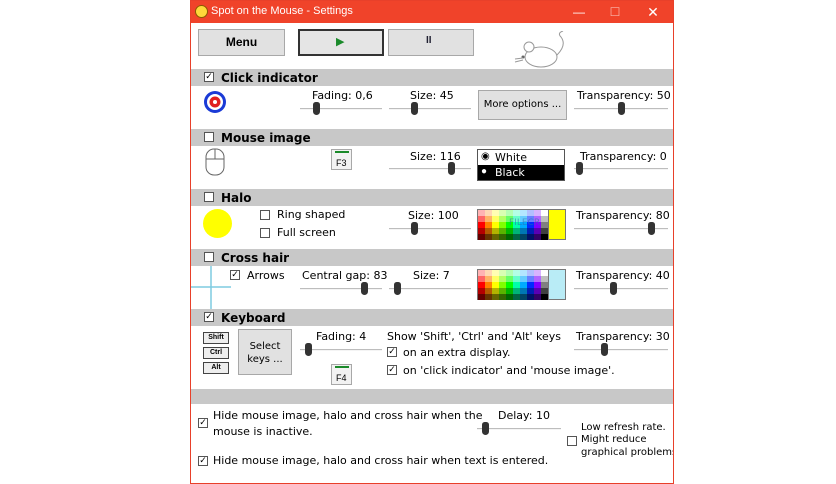 This screenshot has height=484, width=836. What do you see at coordinates (579, 12) in the screenshot?
I see `minimize-button: —` at bounding box center [579, 12].